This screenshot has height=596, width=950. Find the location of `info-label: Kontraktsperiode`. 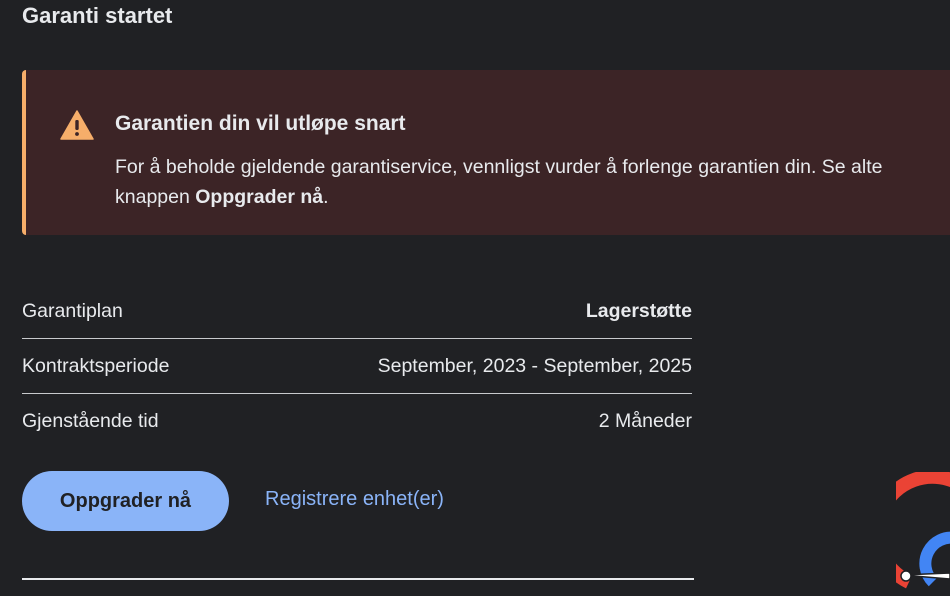

info-label: Kontraktsperiode is located at coordinates (96, 365).